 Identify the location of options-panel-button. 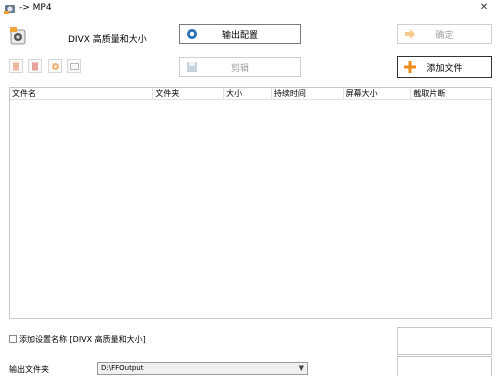
(444, 341).